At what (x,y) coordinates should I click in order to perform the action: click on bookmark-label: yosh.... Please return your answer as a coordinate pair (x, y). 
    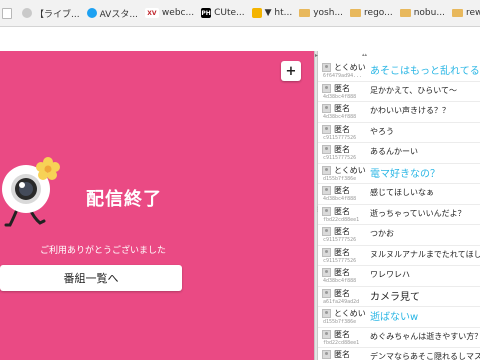
    Looking at the image, I should click on (328, 13).